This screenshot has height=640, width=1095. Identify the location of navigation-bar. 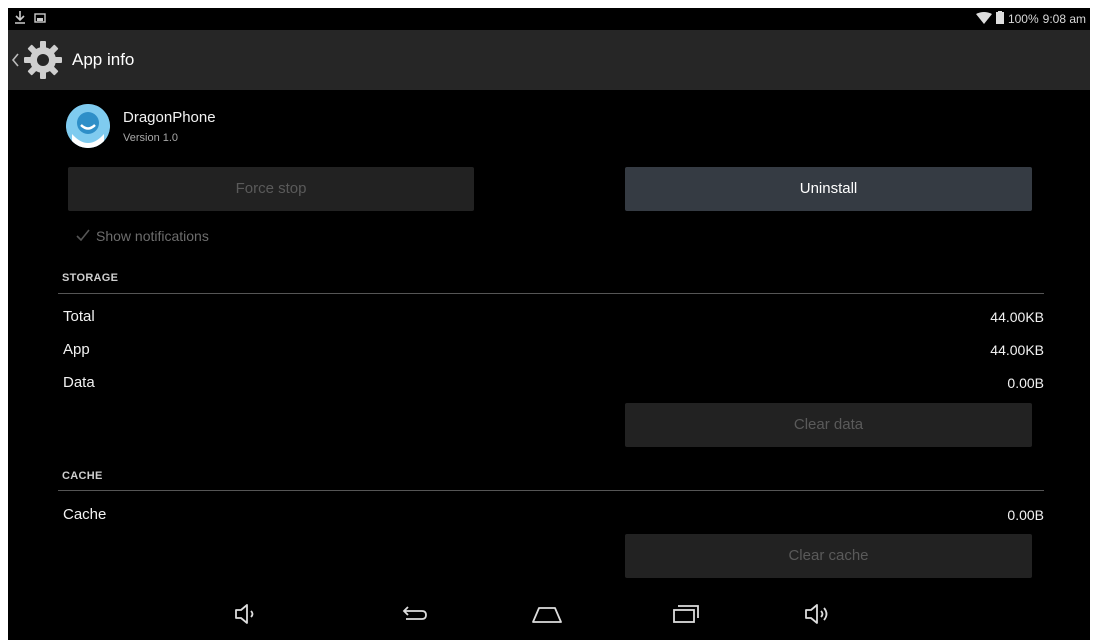
(549, 616).